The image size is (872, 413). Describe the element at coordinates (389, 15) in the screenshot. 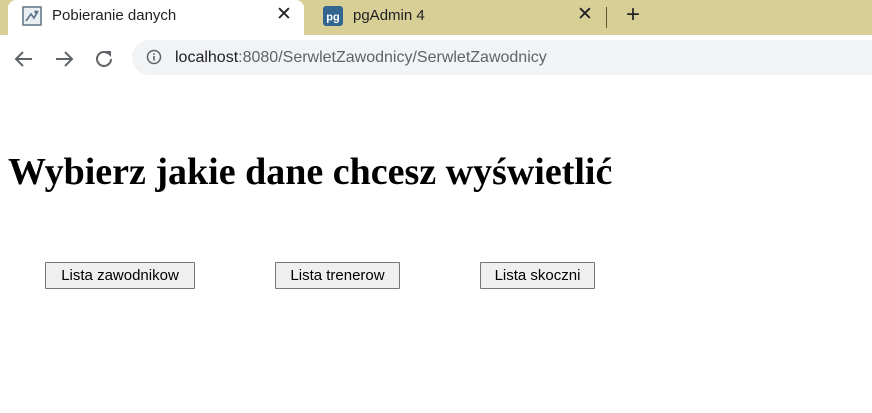

I see `tab-title: pgAdmin 4` at that location.